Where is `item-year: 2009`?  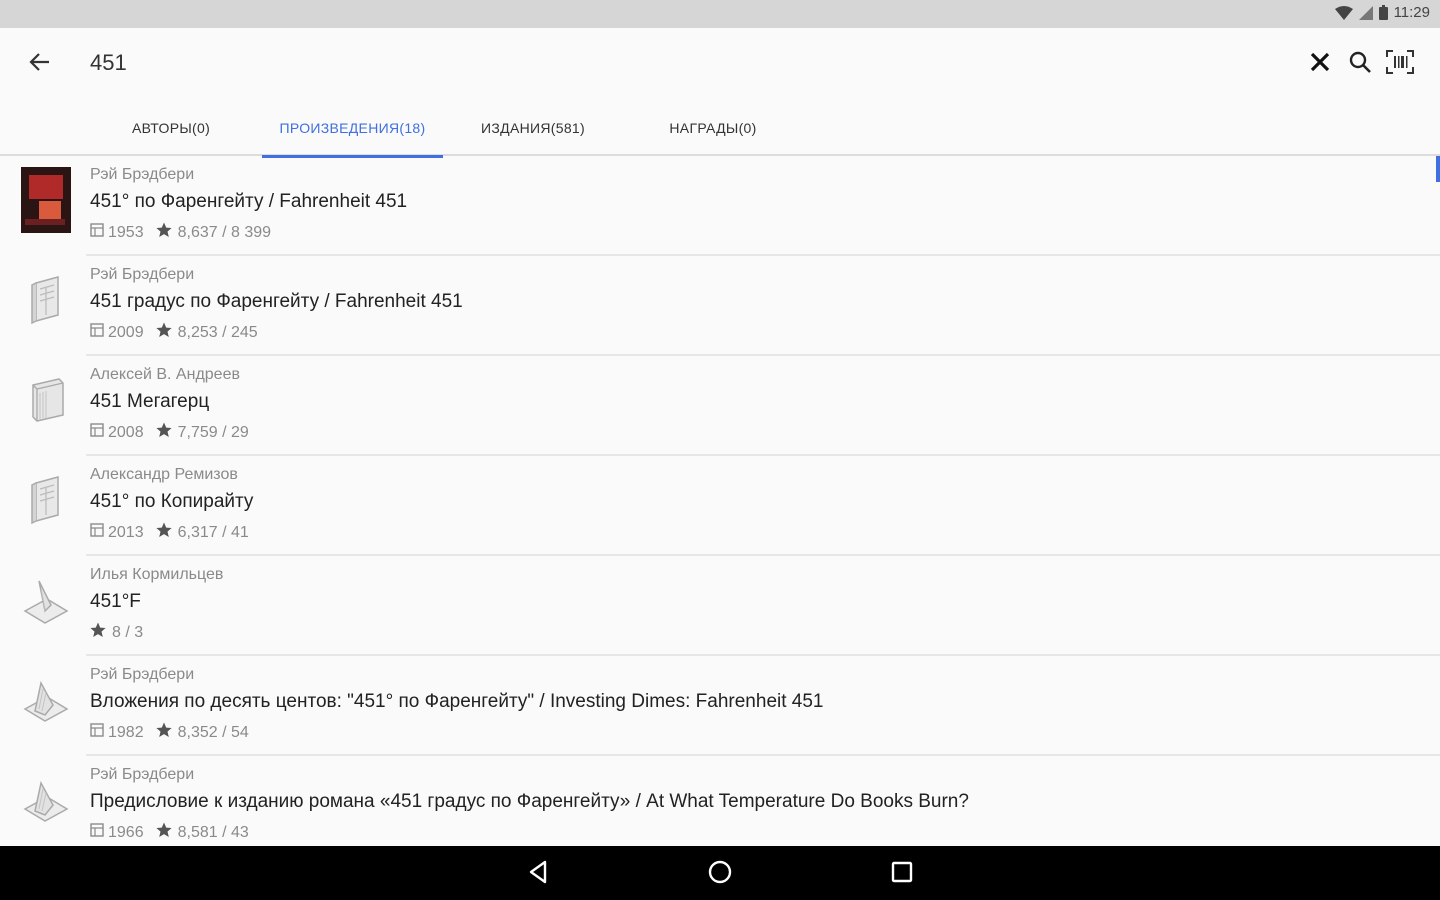 item-year: 2009 is located at coordinates (126, 332).